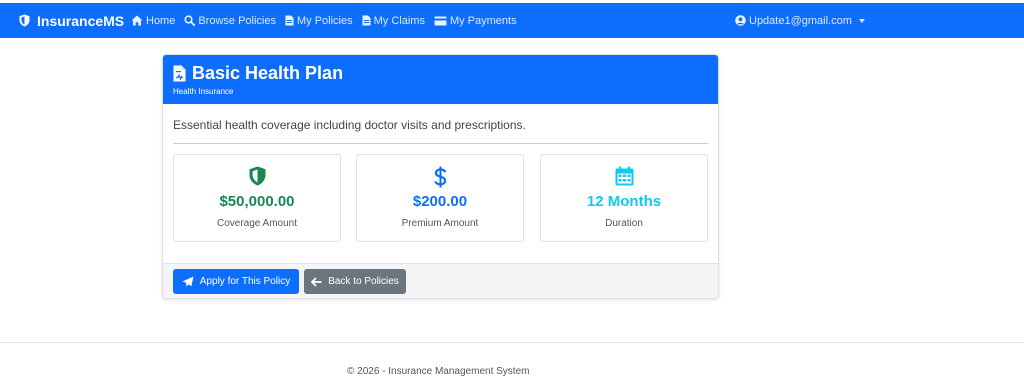  Describe the element at coordinates (440, 223) in the screenshot. I see `premium-amount-label: Premium Amount` at that location.